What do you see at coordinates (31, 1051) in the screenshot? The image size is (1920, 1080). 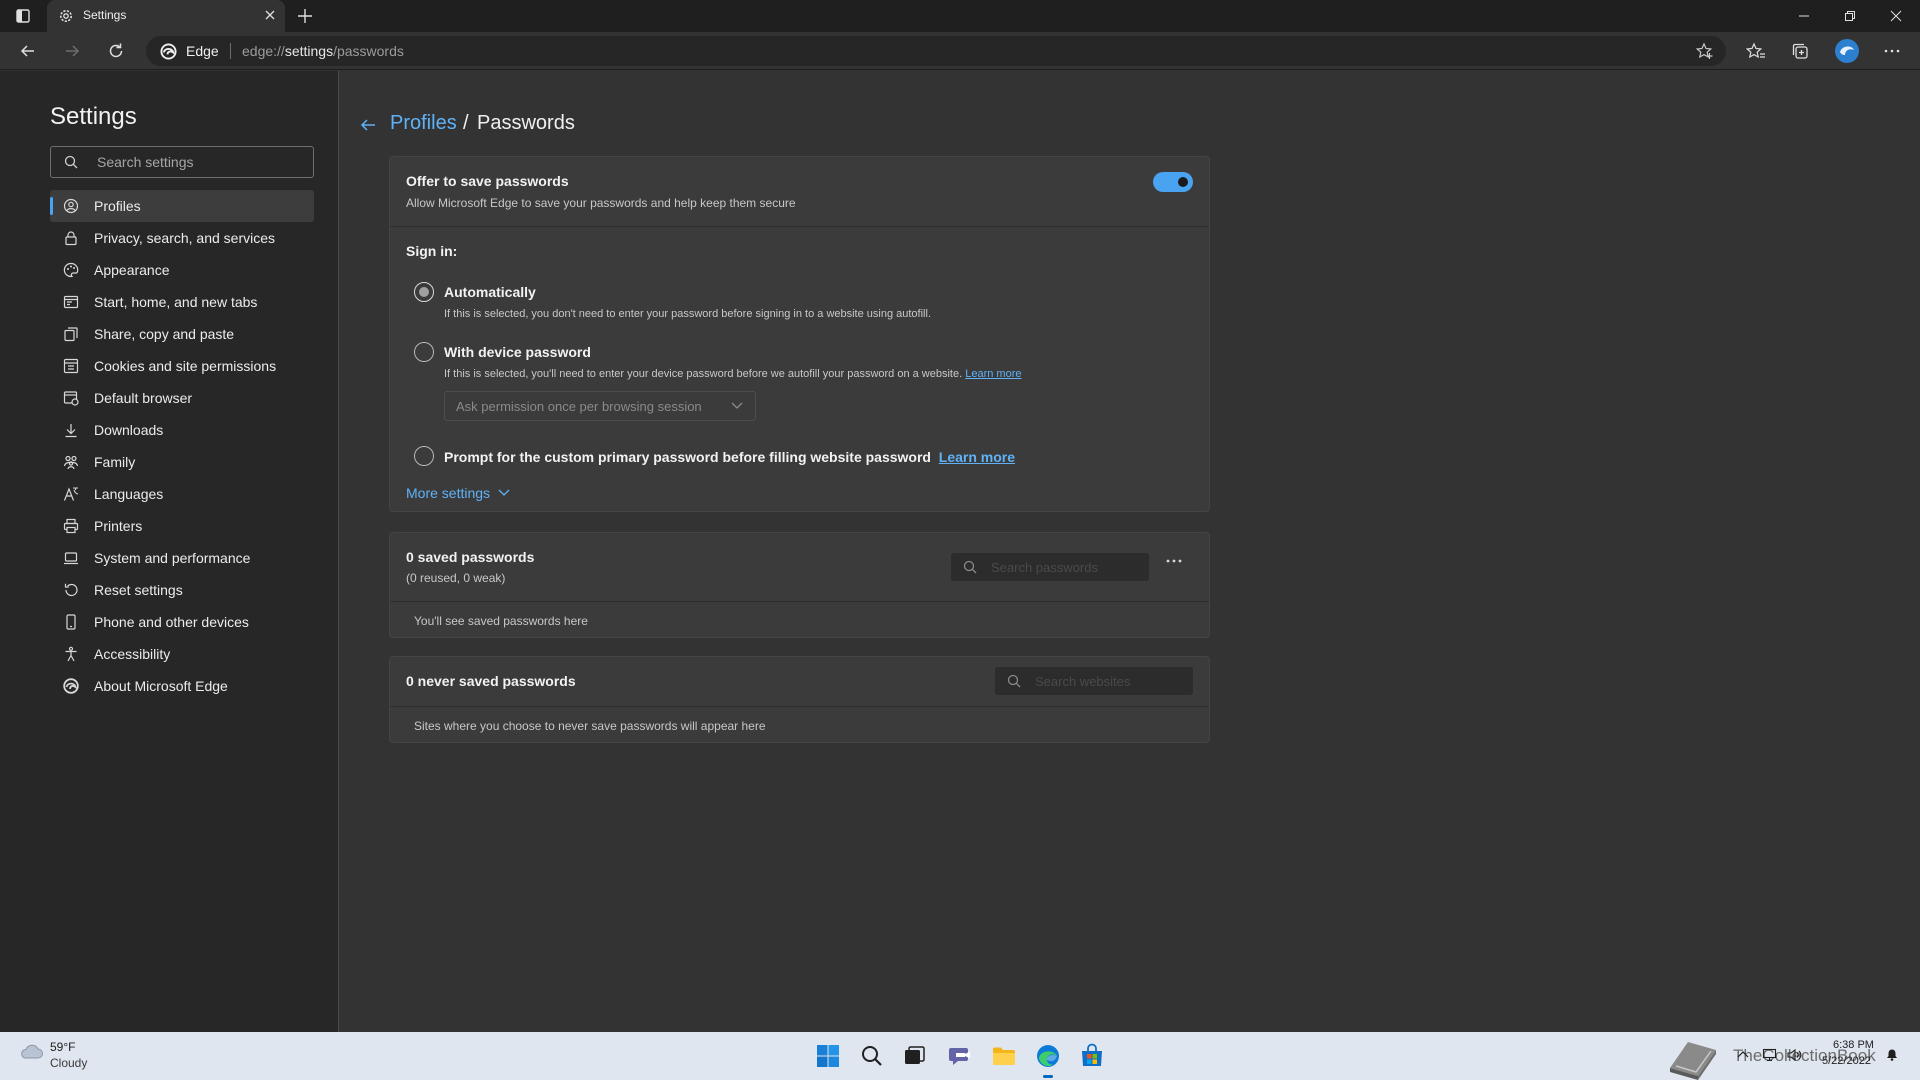 I see `cloud-icon` at bounding box center [31, 1051].